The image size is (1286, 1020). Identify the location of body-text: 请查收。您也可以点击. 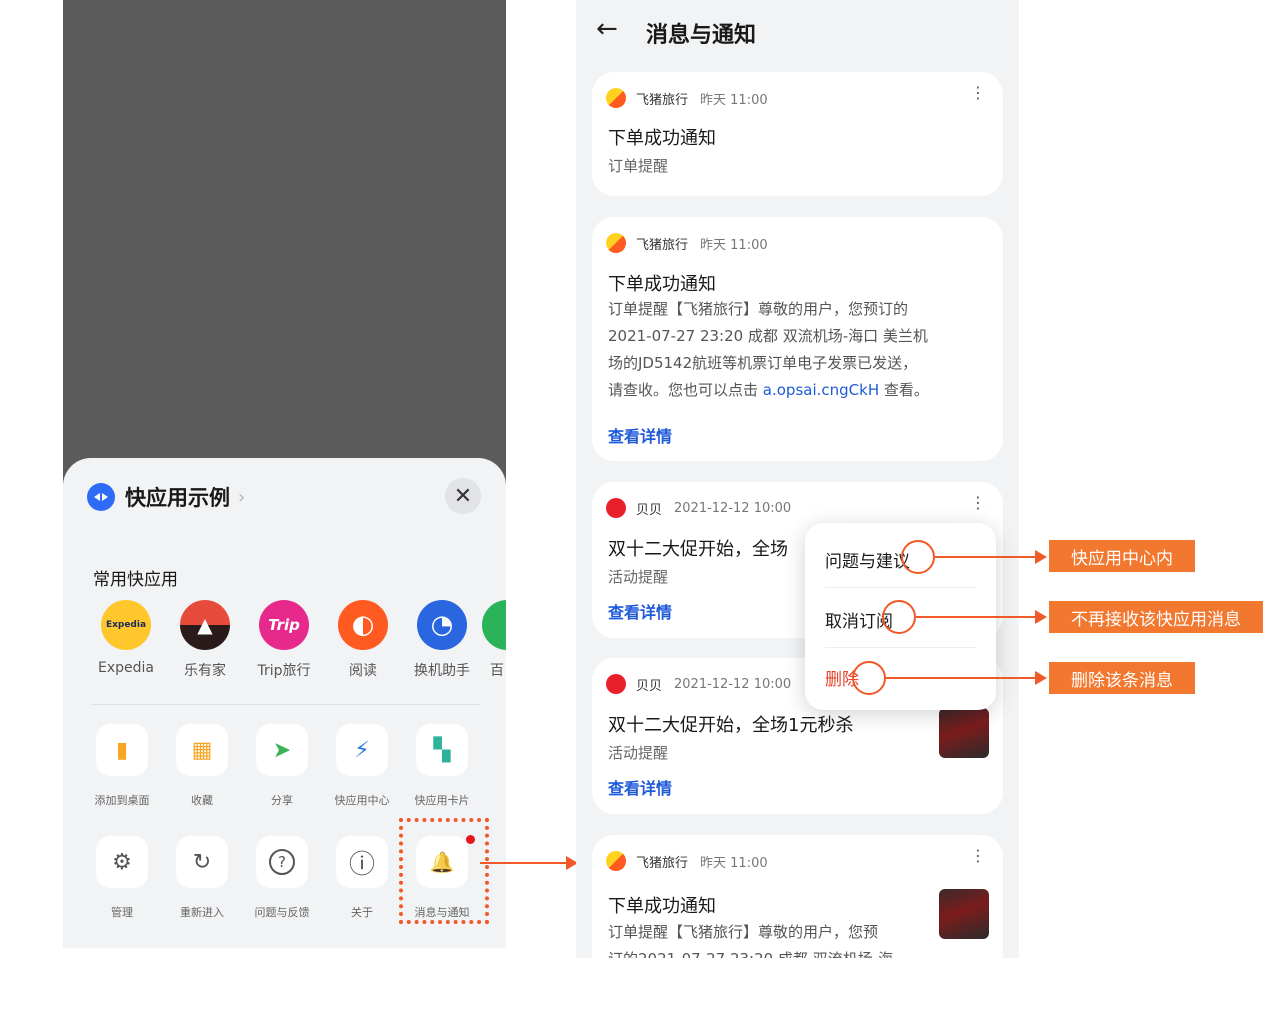
(685, 390).